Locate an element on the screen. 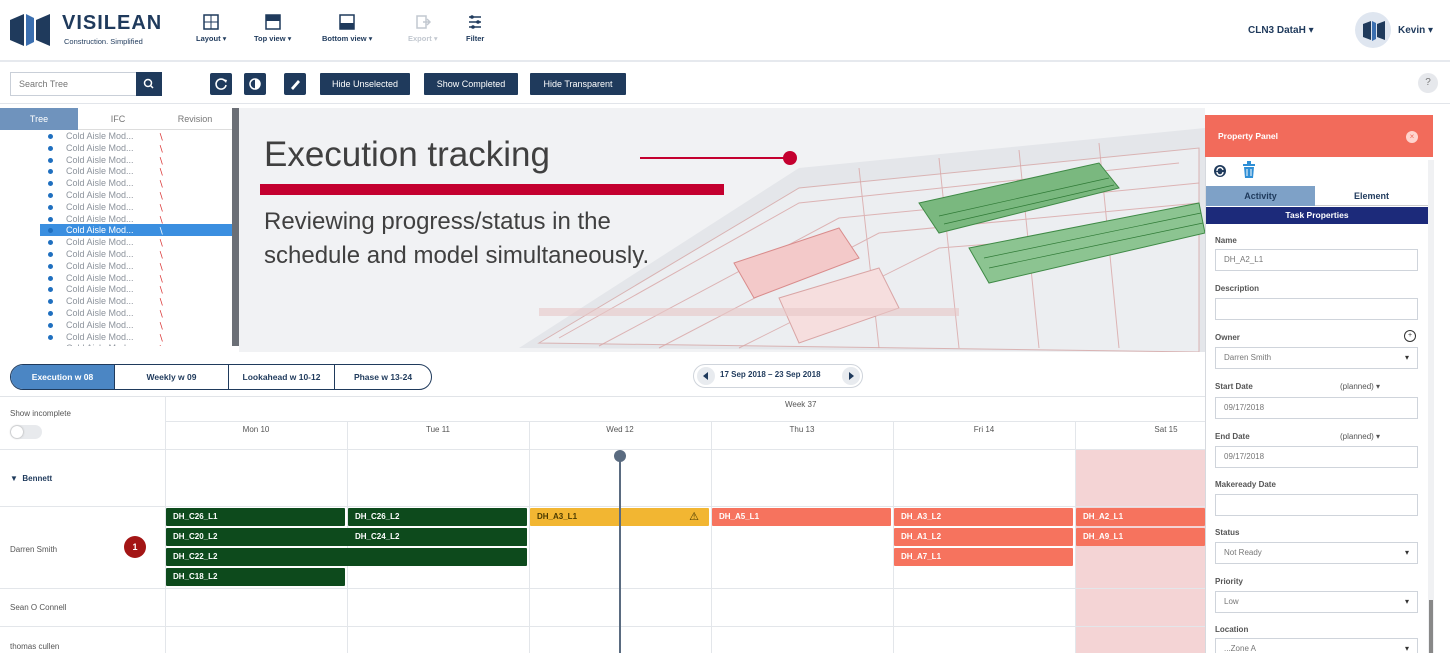  task-bar: DH_C26_L2 is located at coordinates (437, 517).